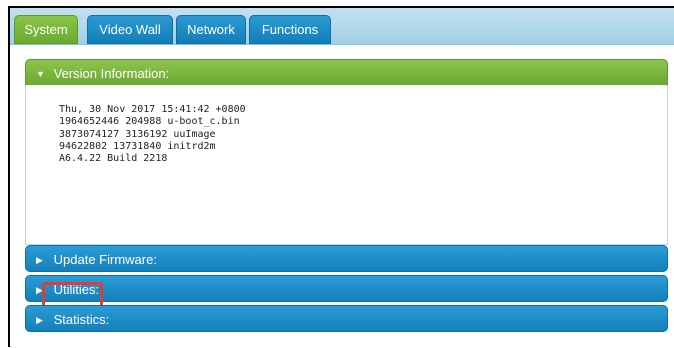 The width and height of the screenshot is (674, 348). Describe the element at coordinates (130, 29) in the screenshot. I see `tab-video-wall: Video Wall` at that location.